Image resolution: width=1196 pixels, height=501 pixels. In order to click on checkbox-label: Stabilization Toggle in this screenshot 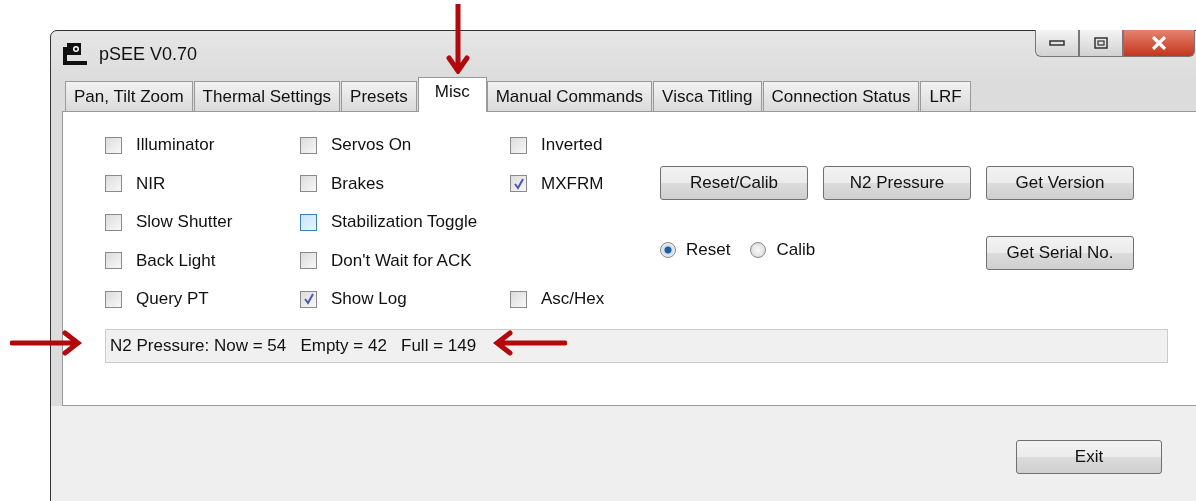, I will do `click(404, 222)`.